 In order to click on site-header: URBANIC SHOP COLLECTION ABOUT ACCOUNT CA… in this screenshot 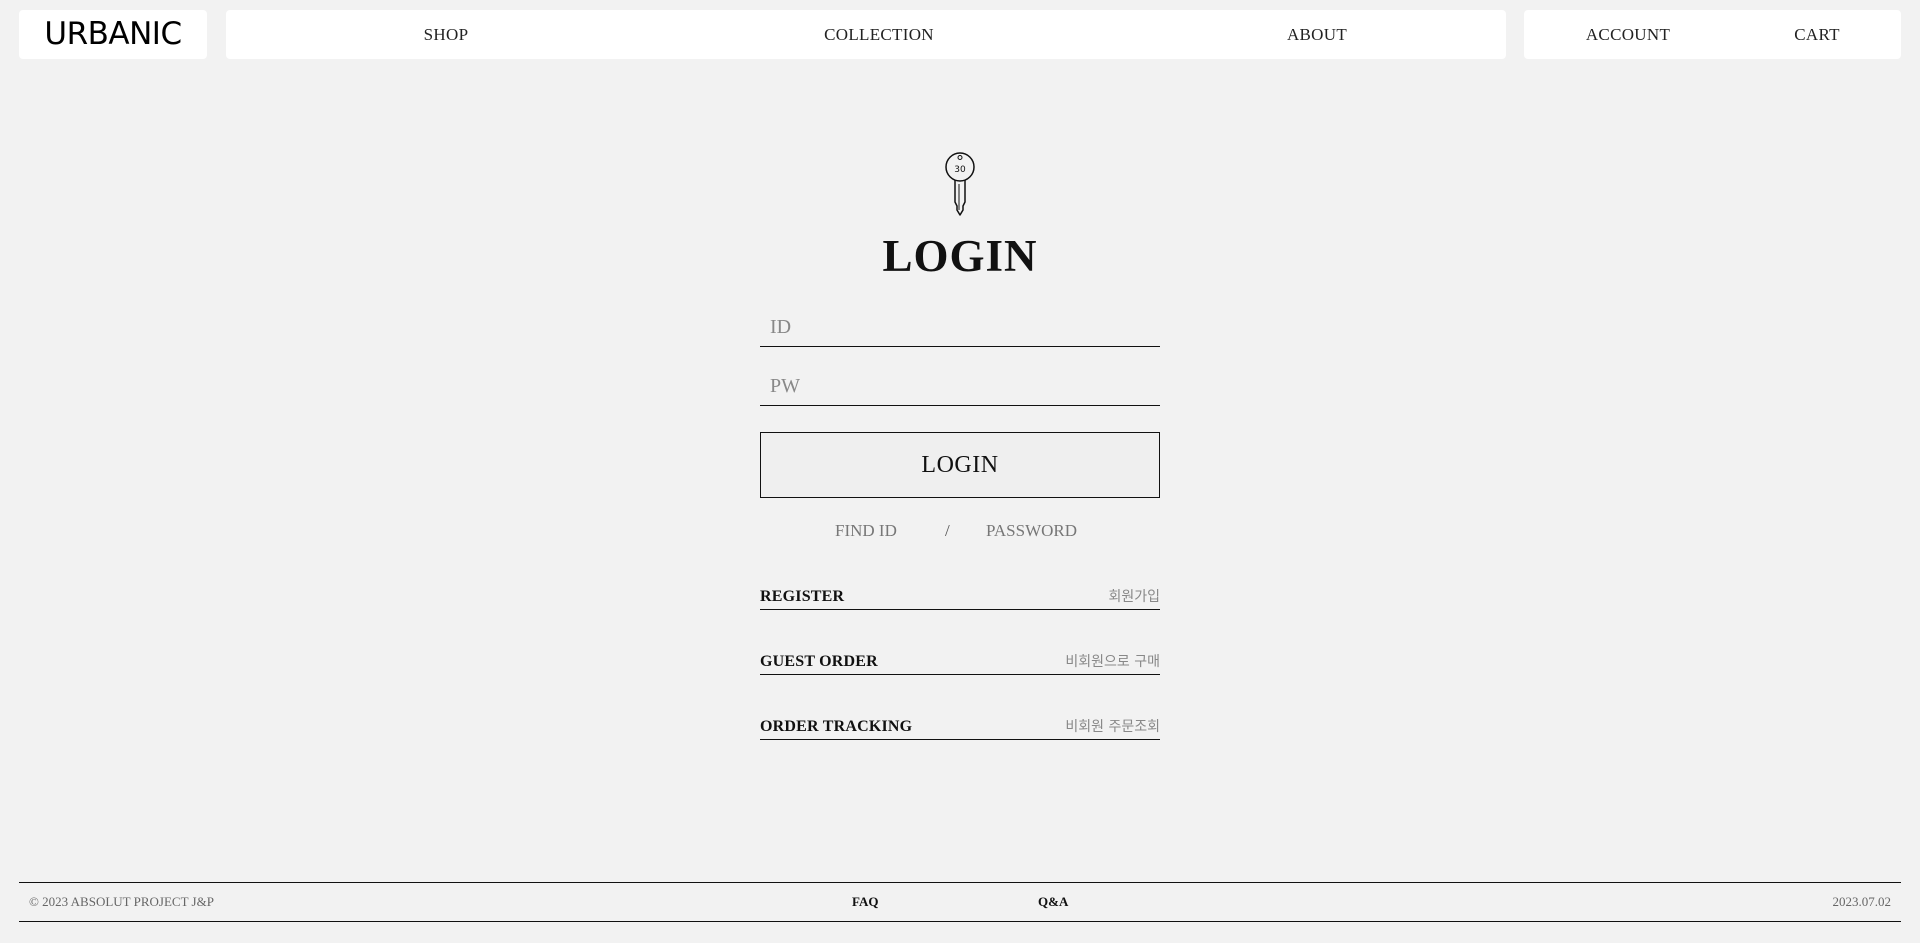, I will do `click(960, 34)`.